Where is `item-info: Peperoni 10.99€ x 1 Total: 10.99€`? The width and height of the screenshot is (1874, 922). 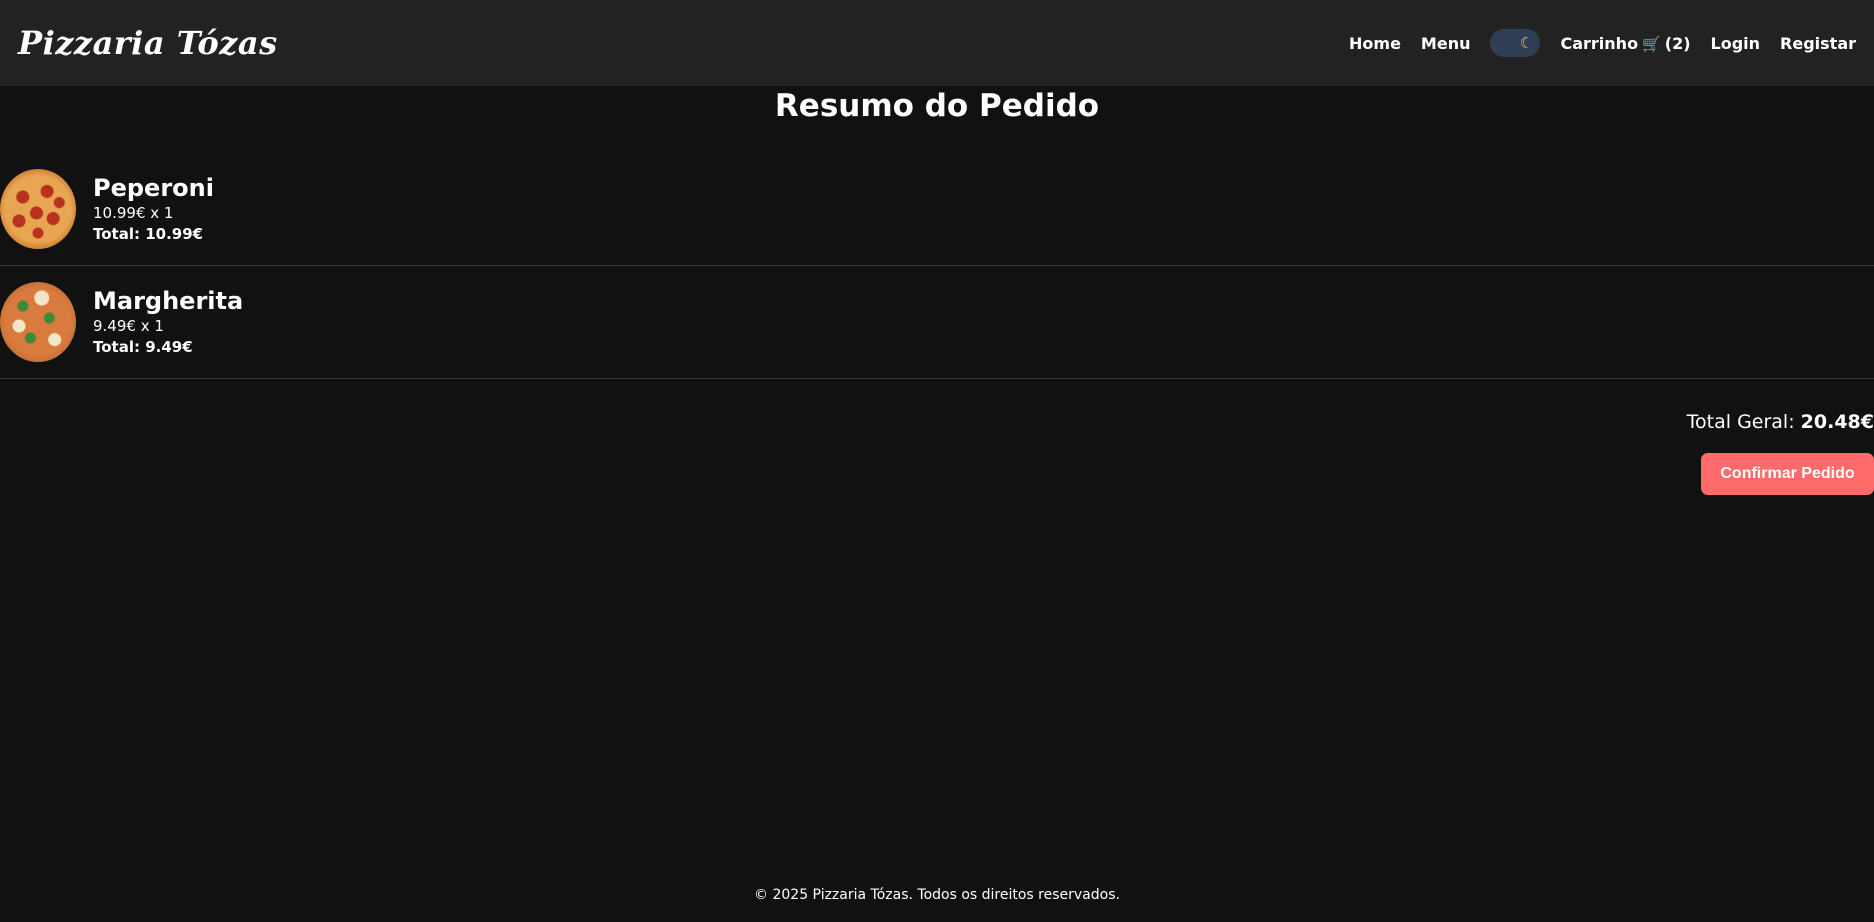 item-info: Peperoni 10.99€ x 1 Total: 10.99€ is located at coordinates (153, 209).